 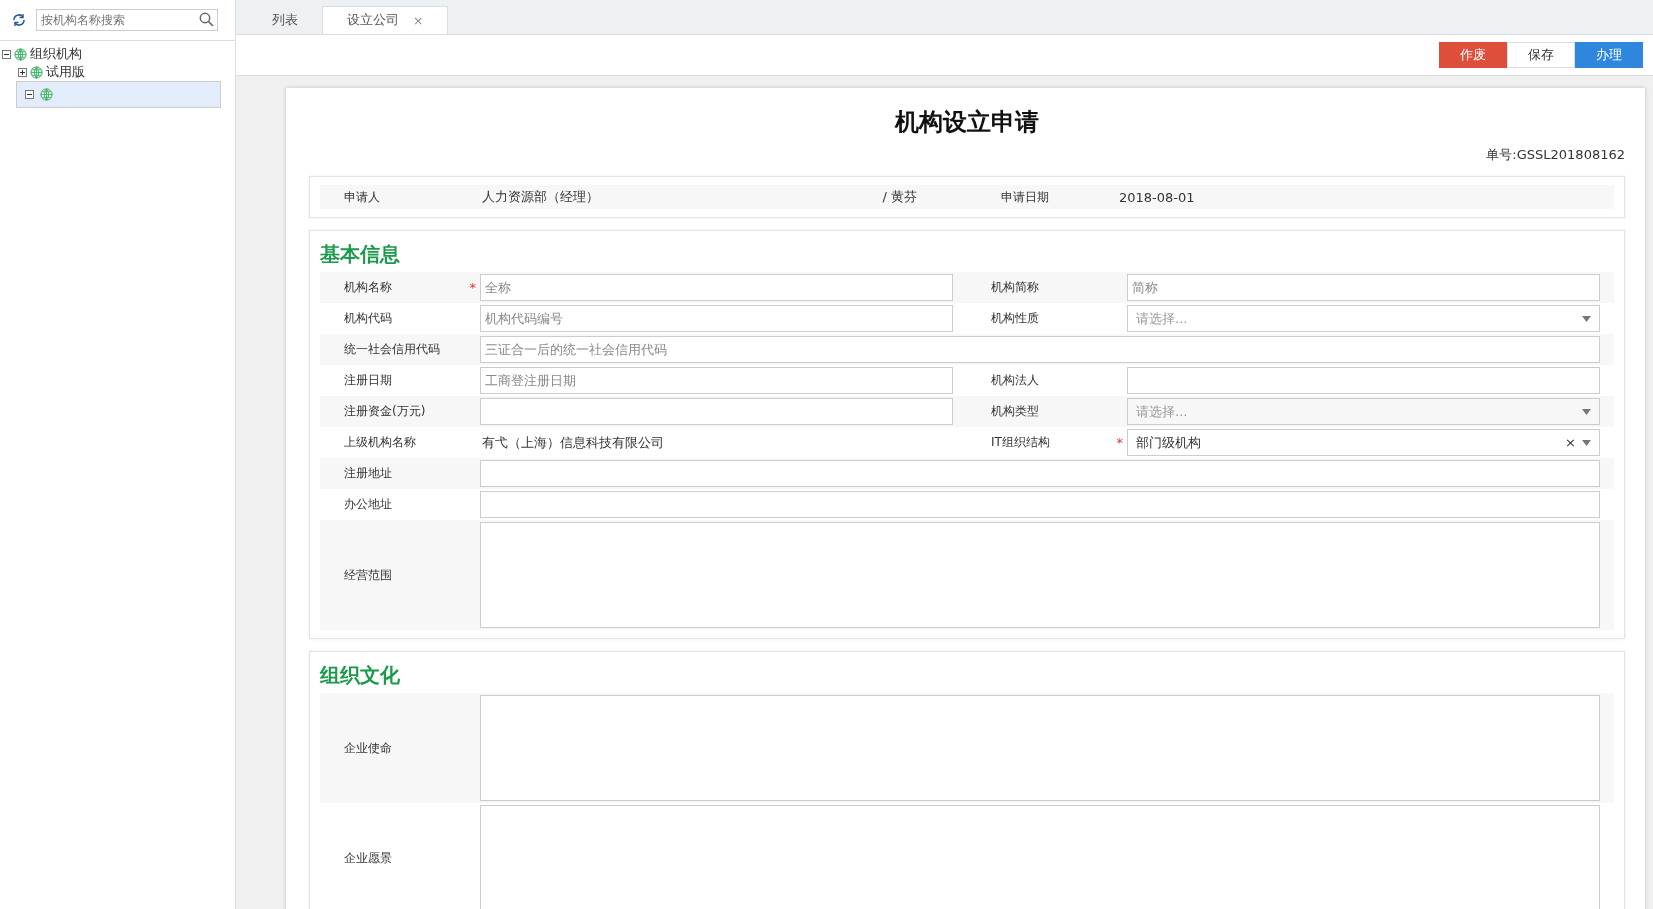 I want to click on field-label: 注册资金(万元), so click(x=385, y=411).